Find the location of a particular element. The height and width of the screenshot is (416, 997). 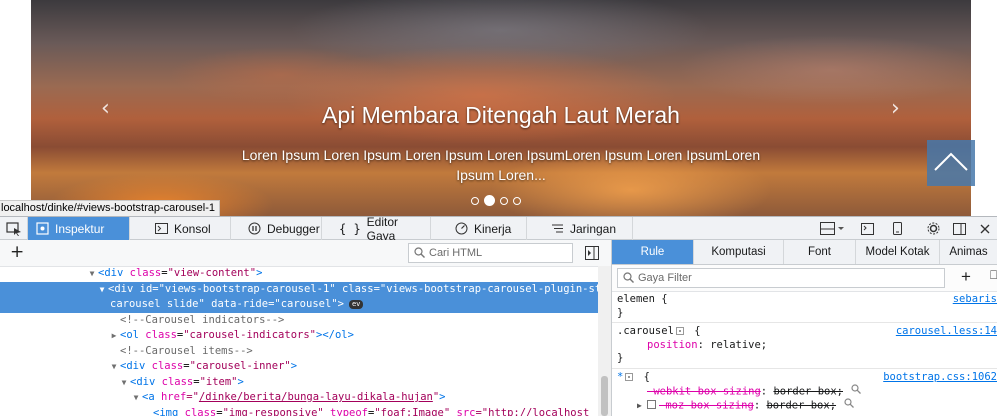

attribute-name: id is located at coordinates (146, 288).